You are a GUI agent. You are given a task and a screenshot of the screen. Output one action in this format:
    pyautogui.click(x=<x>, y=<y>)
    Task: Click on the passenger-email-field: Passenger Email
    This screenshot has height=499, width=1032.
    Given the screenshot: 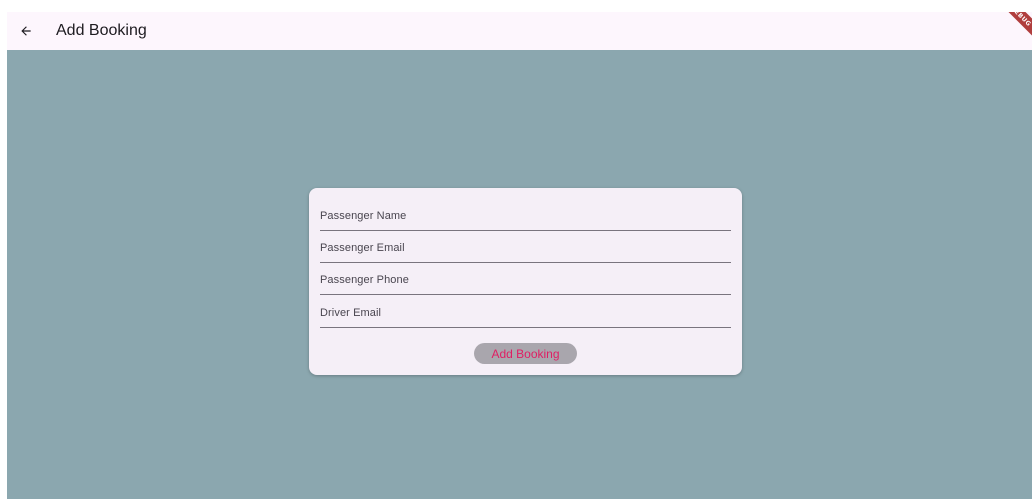 What is the action you would take?
    pyautogui.click(x=525, y=248)
    